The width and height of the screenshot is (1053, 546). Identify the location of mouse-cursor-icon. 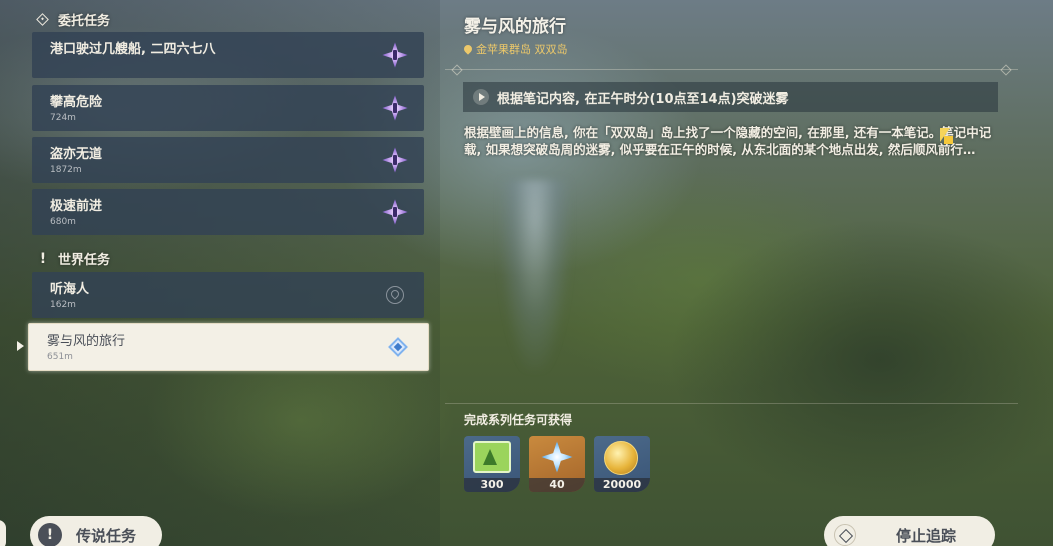
(947, 137).